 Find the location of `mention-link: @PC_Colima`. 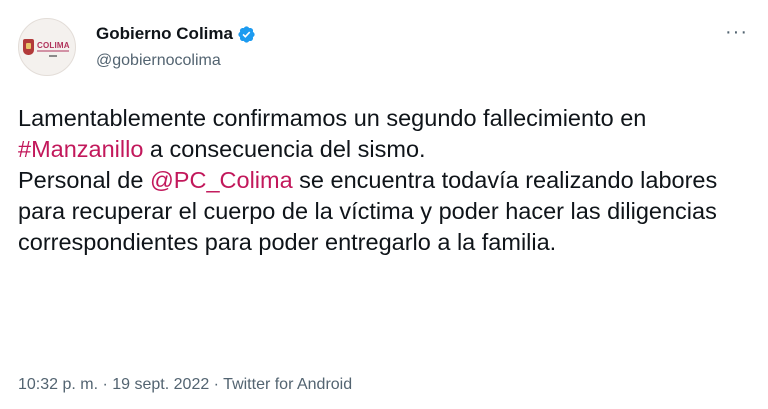

mention-link: @PC_Colima is located at coordinates (221, 180).